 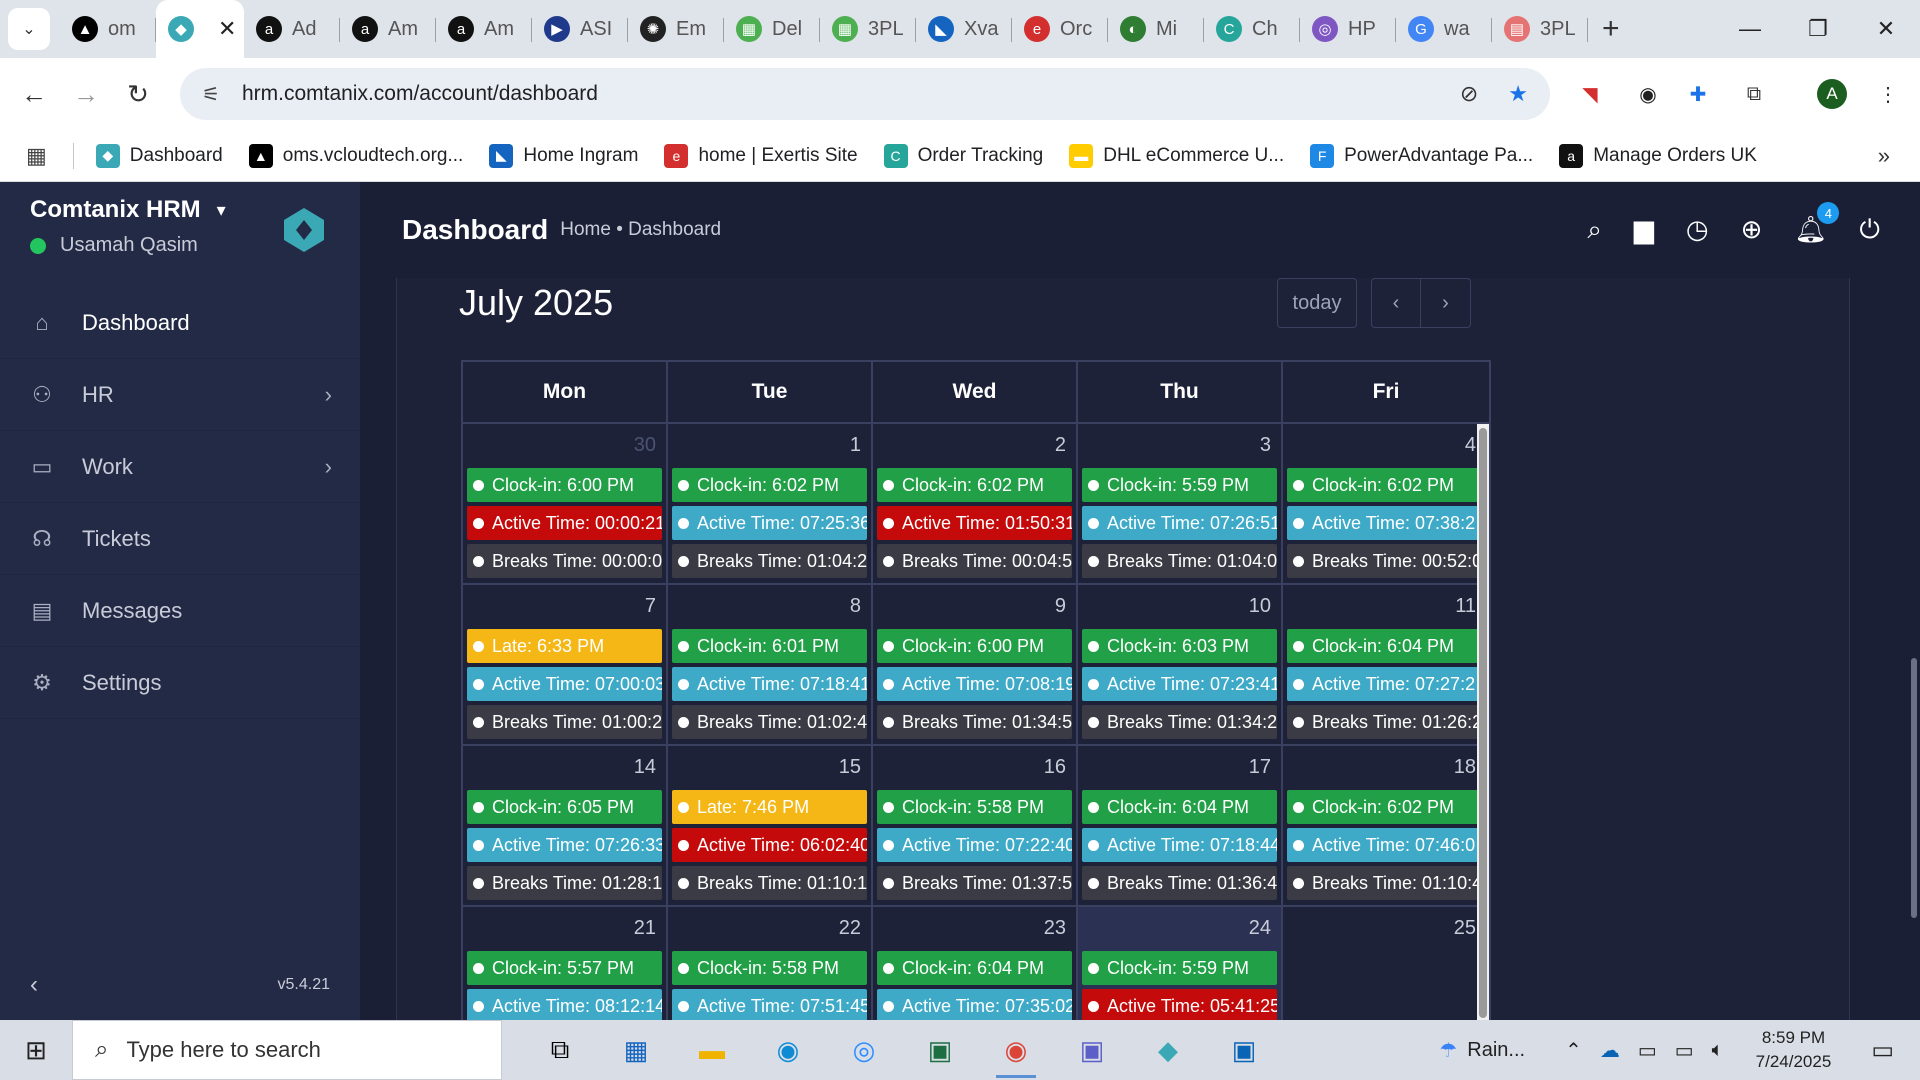 I want to click on day-number: 17, so click(x=1179, y=768).